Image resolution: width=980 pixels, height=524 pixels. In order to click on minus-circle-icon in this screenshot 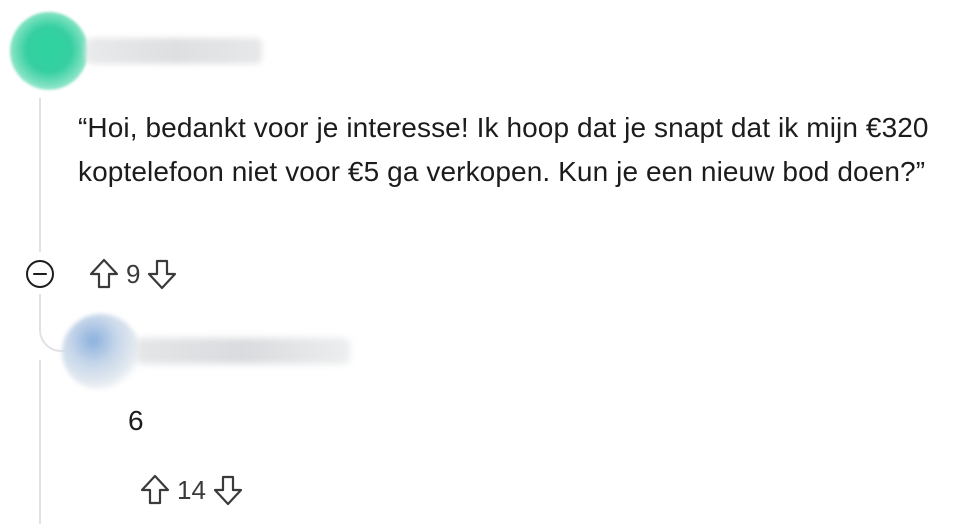, I will do `click(40, 274)`.